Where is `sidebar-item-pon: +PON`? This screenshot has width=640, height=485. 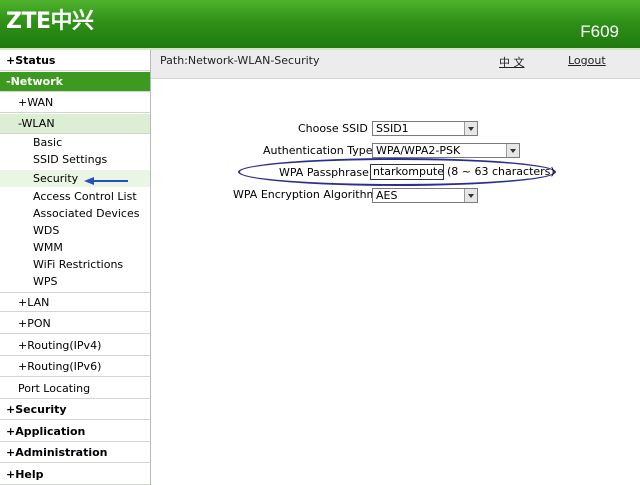 sidebar-item-pon: +PON is located at coordinates (75, 324).